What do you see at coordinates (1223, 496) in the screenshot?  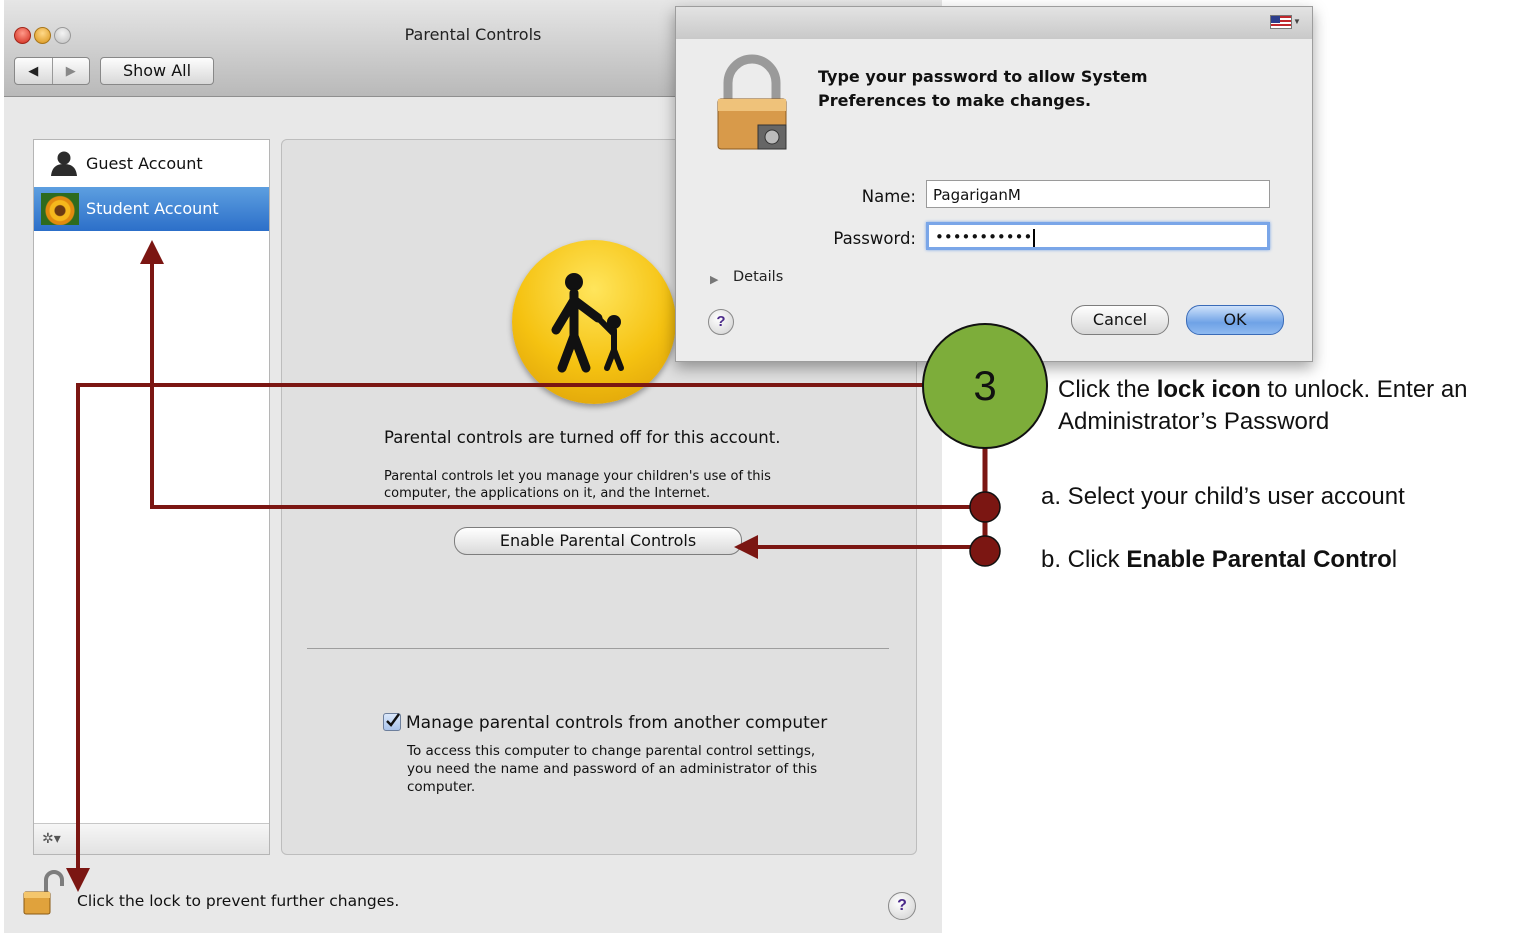 I see `step-a-text: a. Select your child’s user account` at bounding box center [1223, 496].